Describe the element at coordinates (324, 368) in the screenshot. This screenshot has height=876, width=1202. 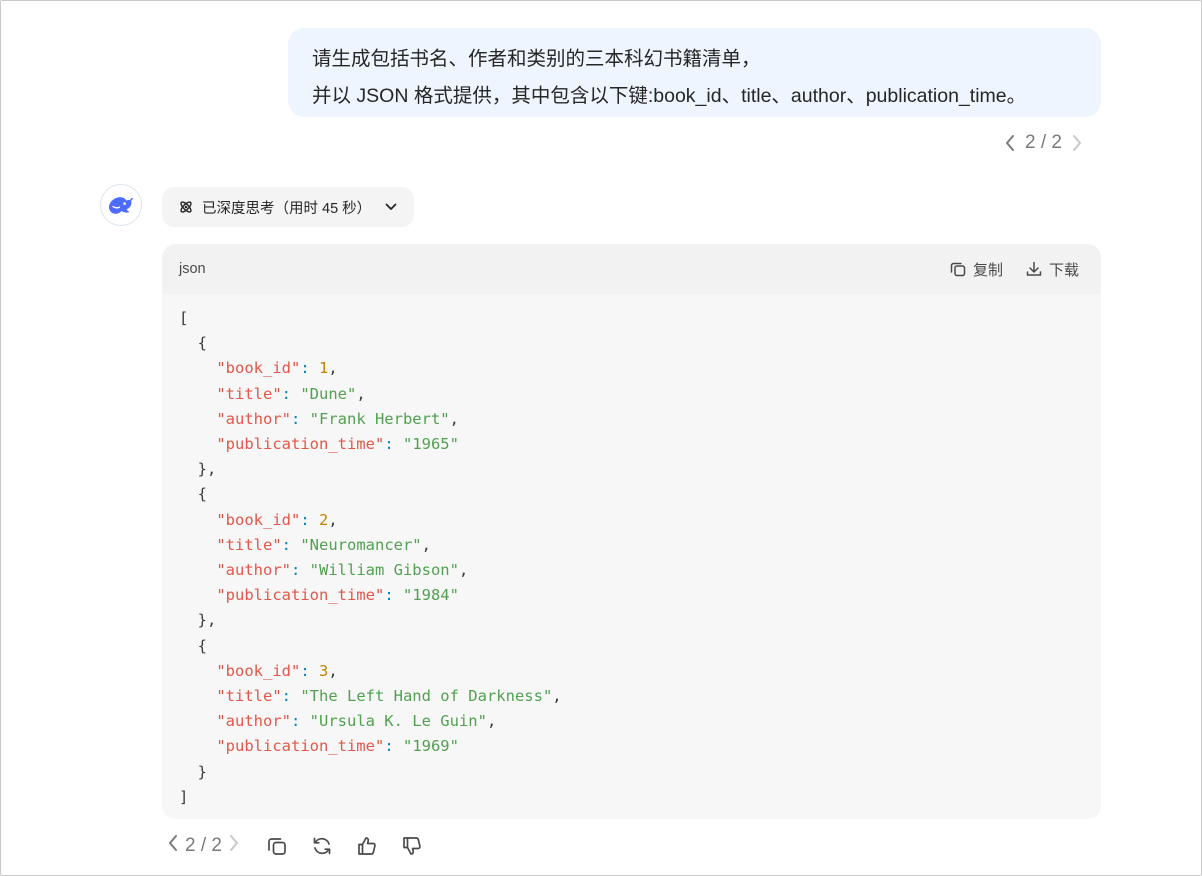
I see `json-number: 1` at that location.